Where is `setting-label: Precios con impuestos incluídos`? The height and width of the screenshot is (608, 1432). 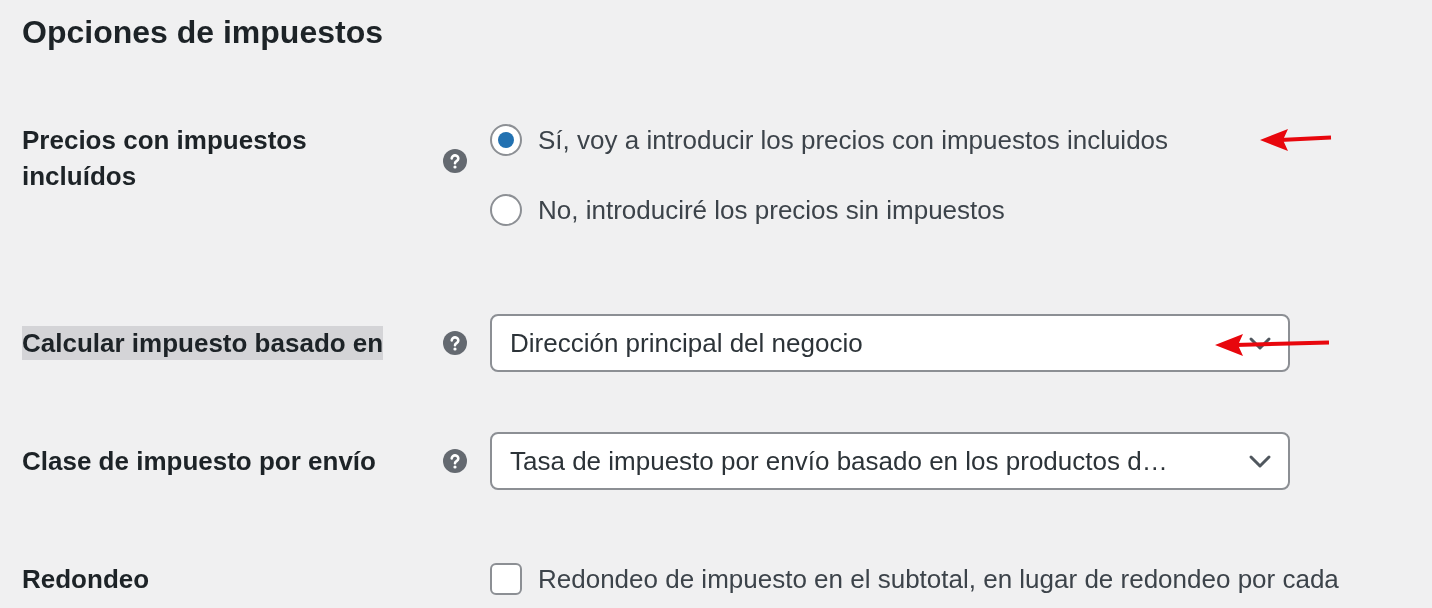
setting-label: Precios con impuestos incluídos is located at coordinates (164, 158).